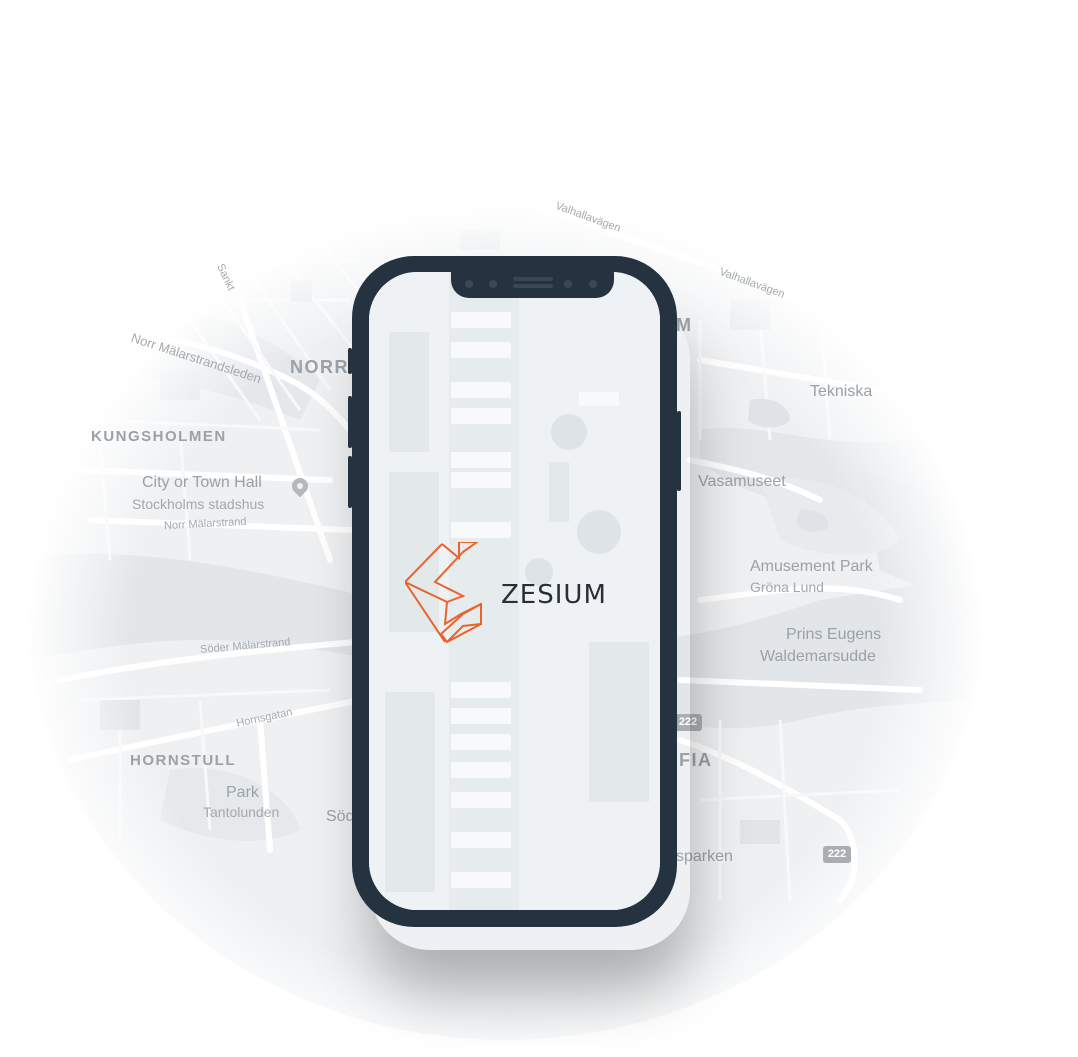 Image resolution: width=1078 pixels, height=1057 pixels. Describe the element at coordinates (787, 587) in the screenshot. I see `poi-amusement-park-sub: Gröna Lund` at that location.